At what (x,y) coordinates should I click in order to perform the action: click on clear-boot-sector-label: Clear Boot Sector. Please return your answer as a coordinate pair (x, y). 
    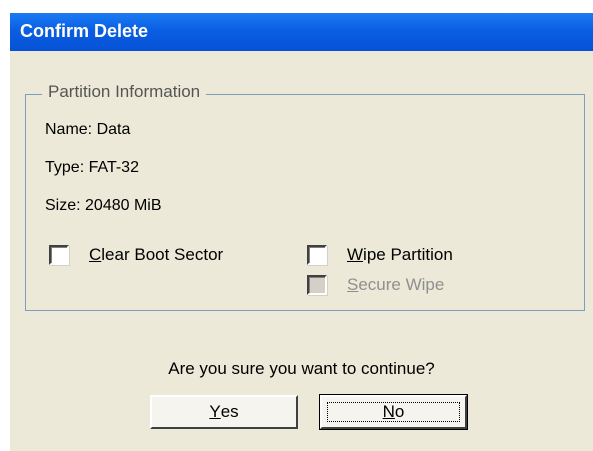
    Looking at the image, I should click on (156, 255).